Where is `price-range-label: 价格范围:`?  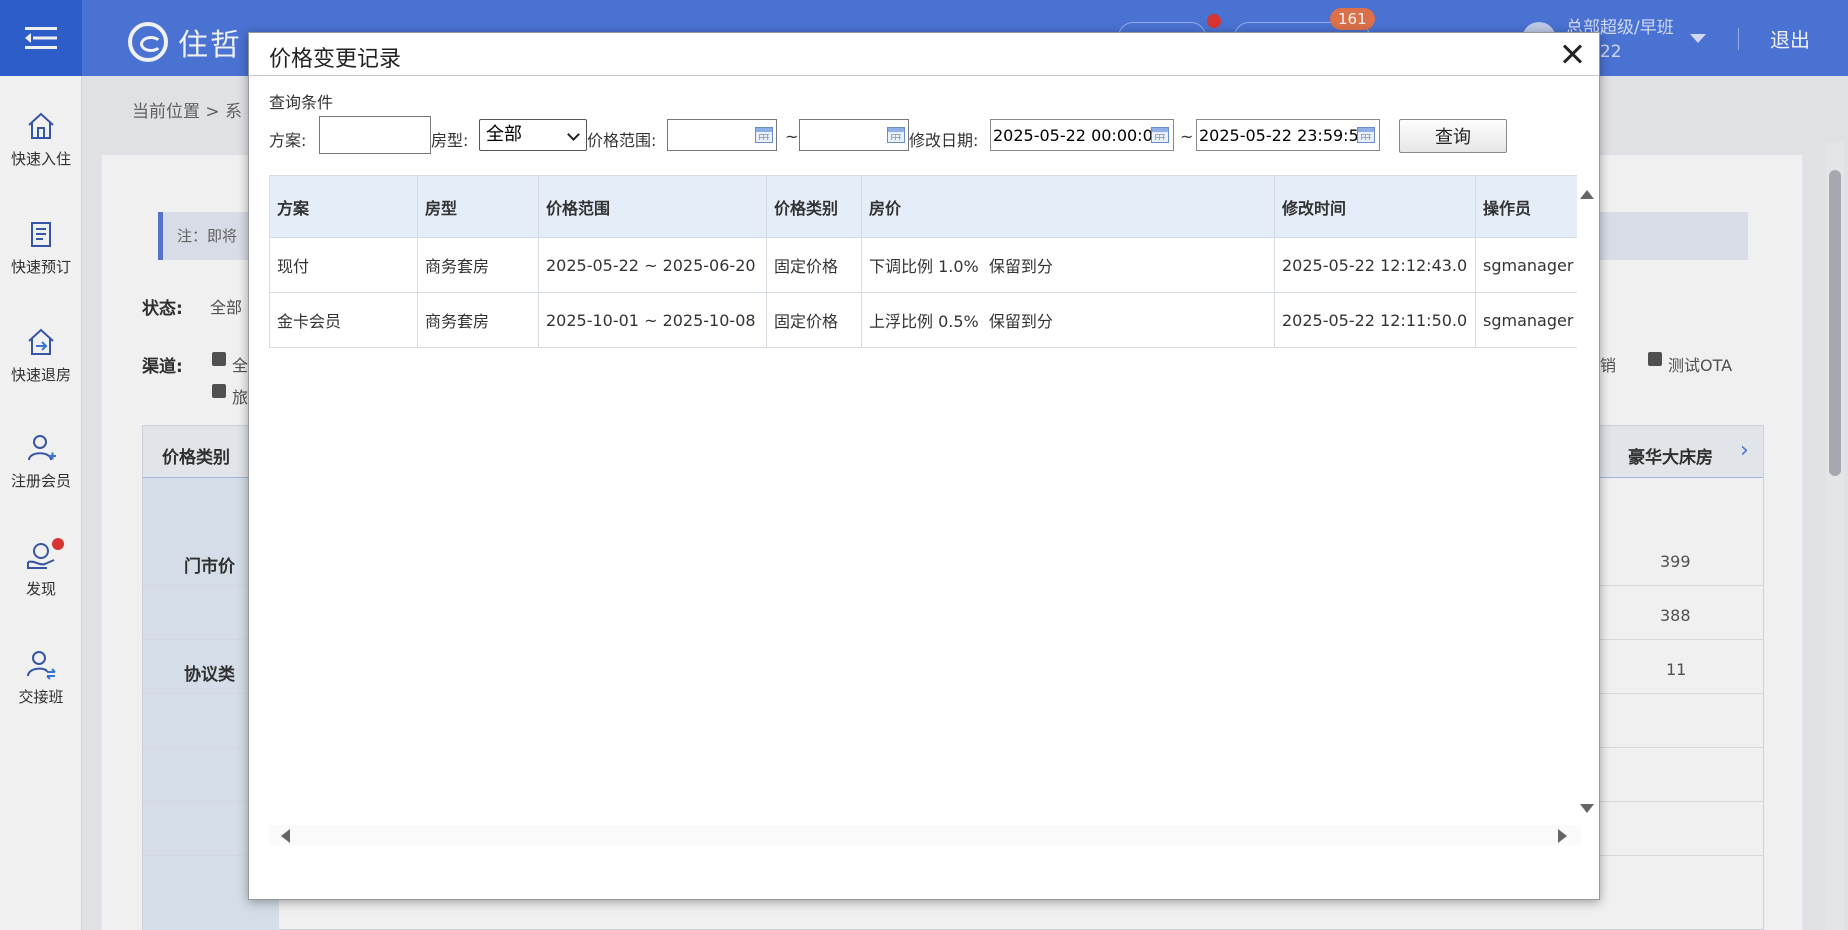
price-range-label: 价格范围: is located at coordinates (622, 140).